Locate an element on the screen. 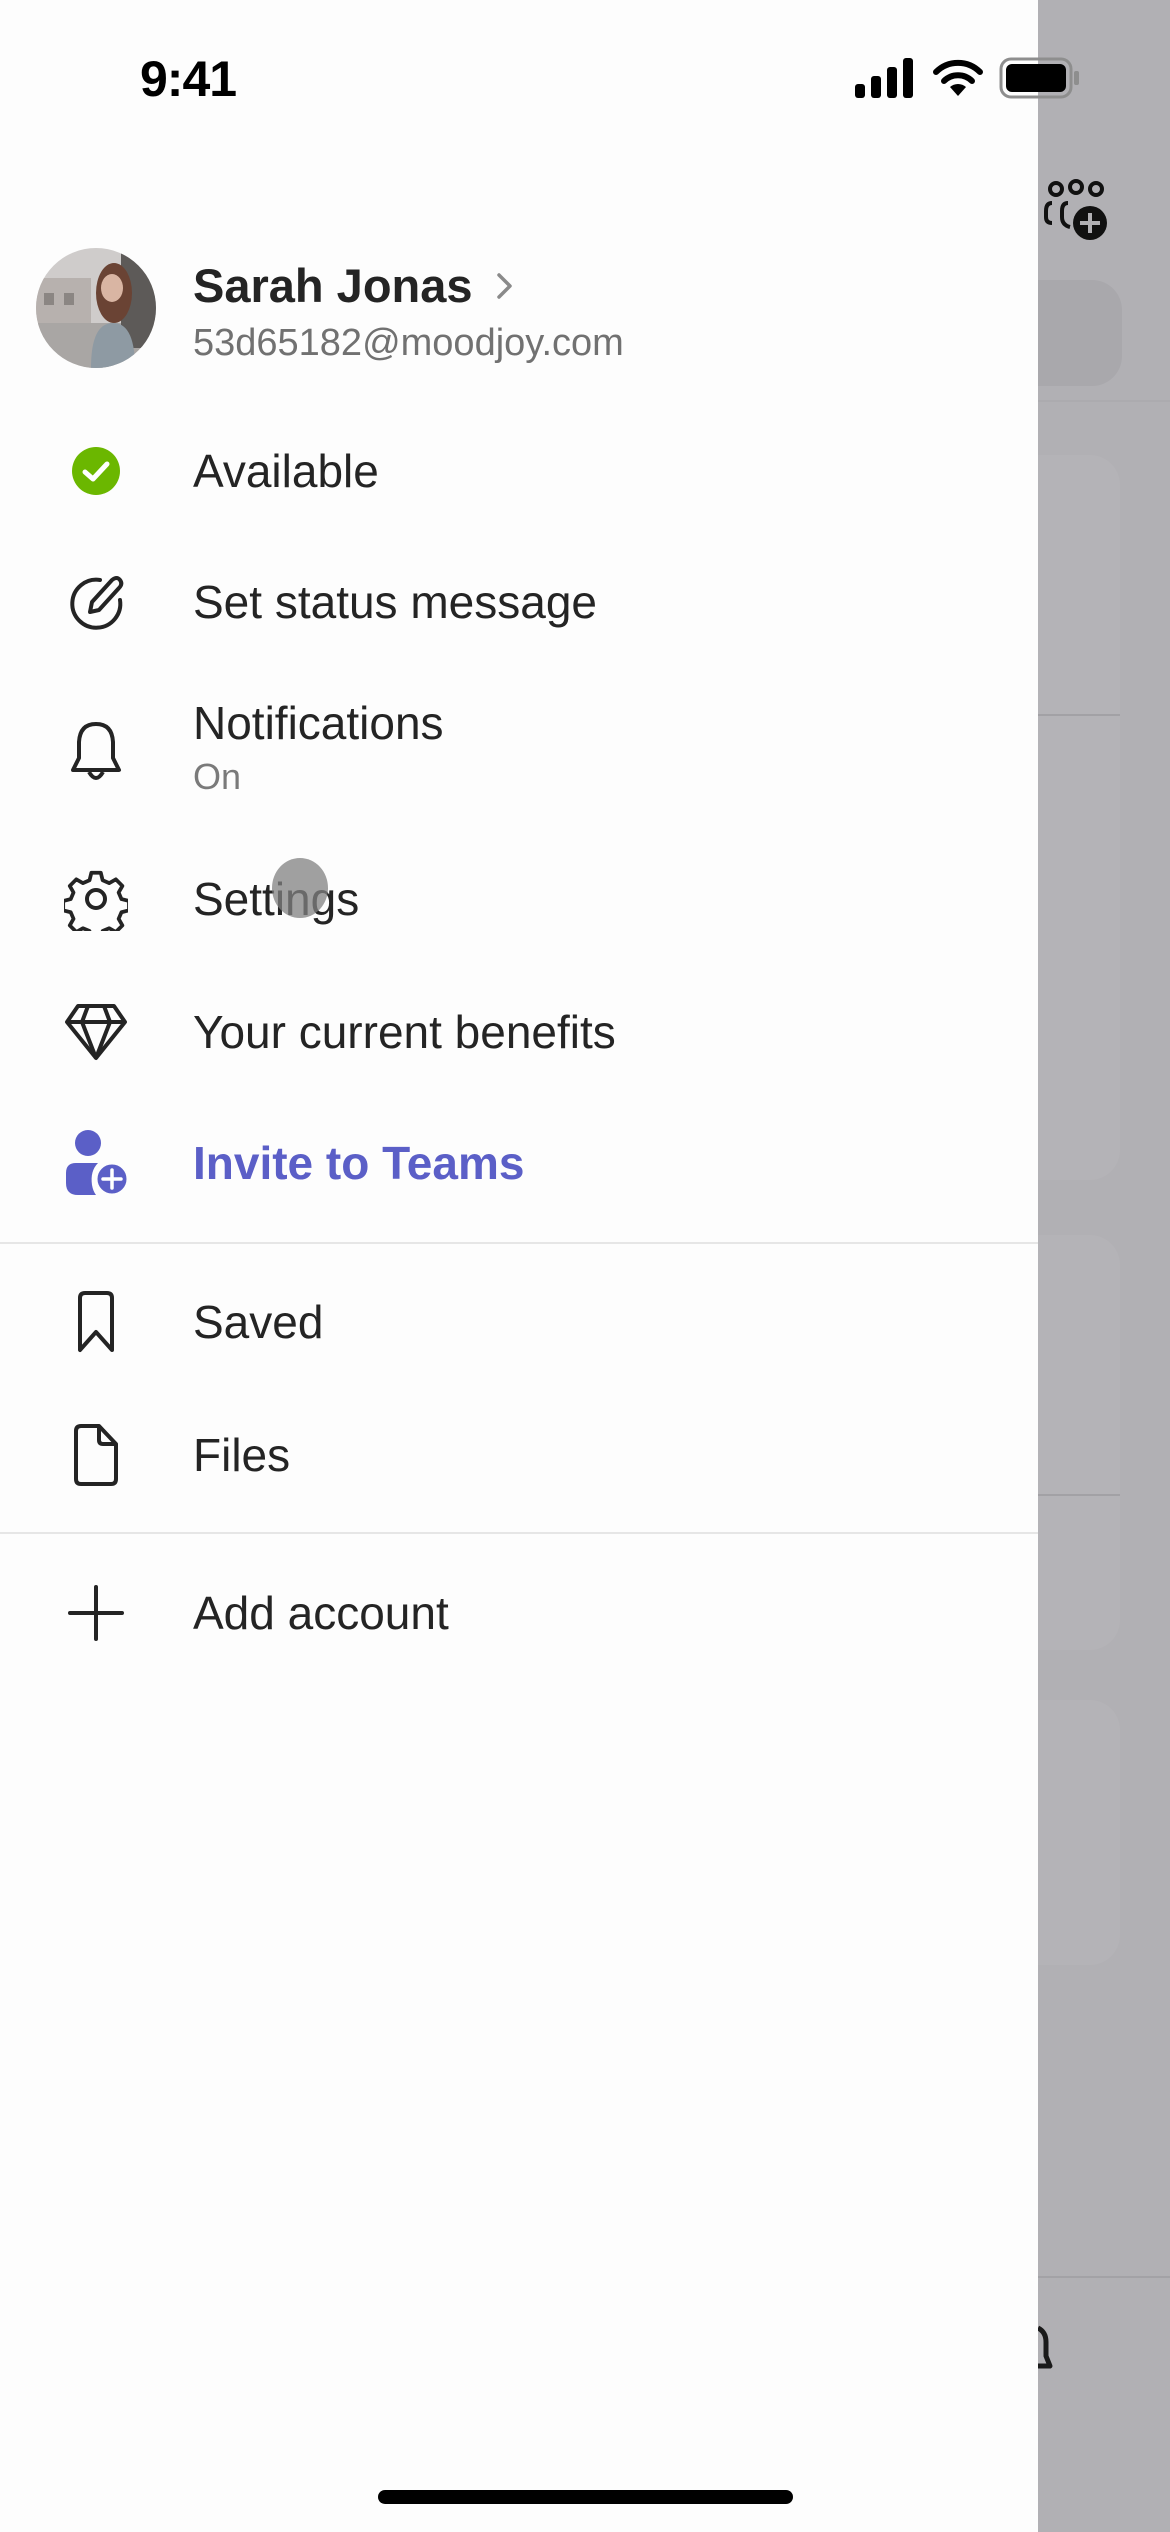  diamond-icon is located at coordinates (96, 1032).